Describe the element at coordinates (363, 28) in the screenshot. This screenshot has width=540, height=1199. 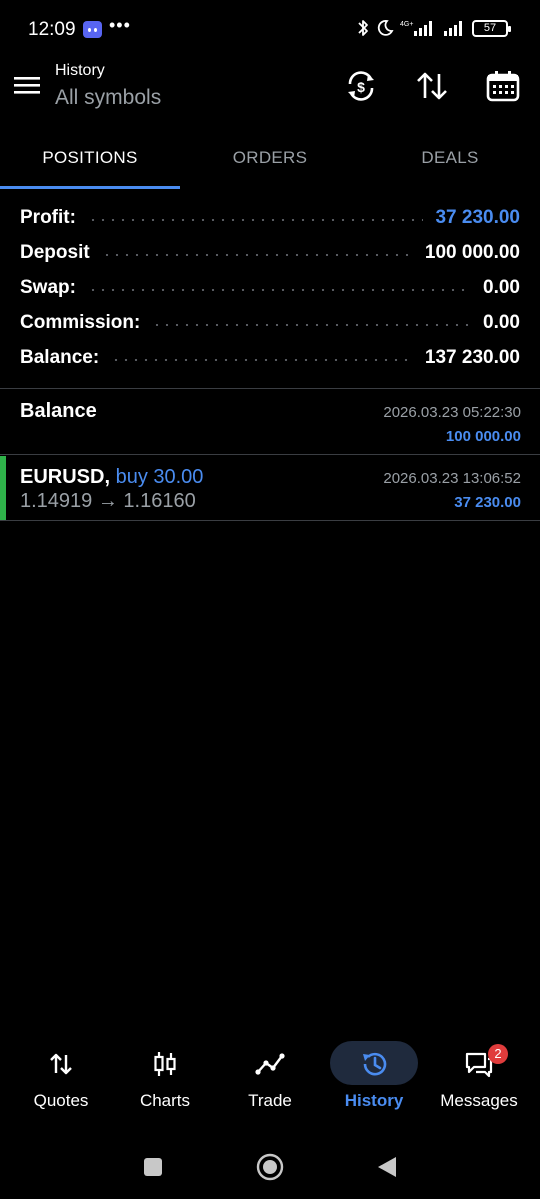
I see `bluetooth-icon` at that location.